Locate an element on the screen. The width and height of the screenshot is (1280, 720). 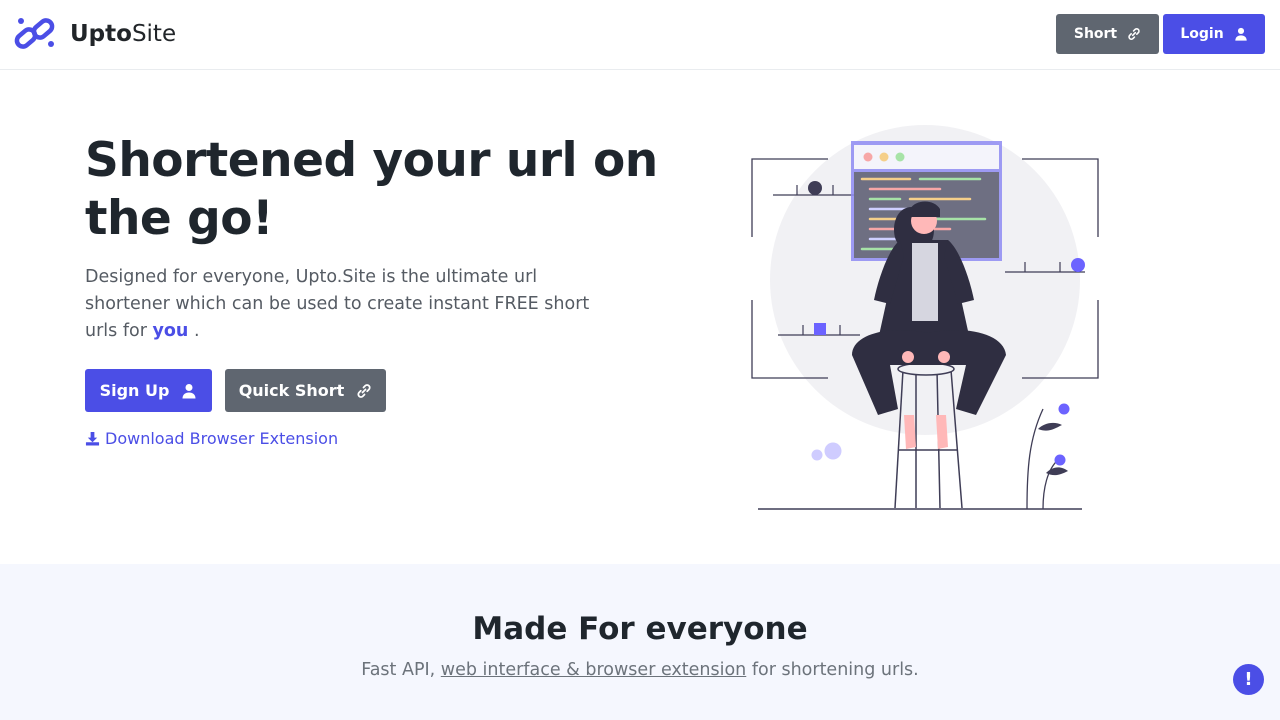
sign-up-button: Sign Up is located at coordinates (148, 390).